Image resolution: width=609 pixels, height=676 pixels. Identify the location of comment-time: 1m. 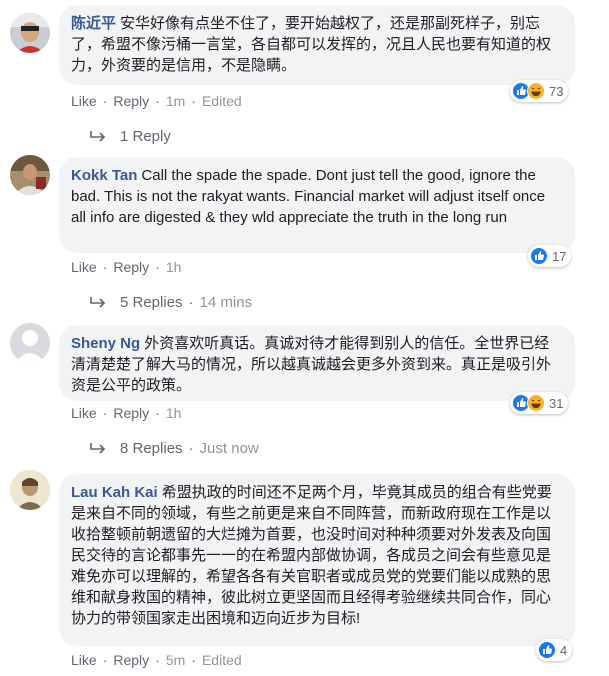
(175, 101).